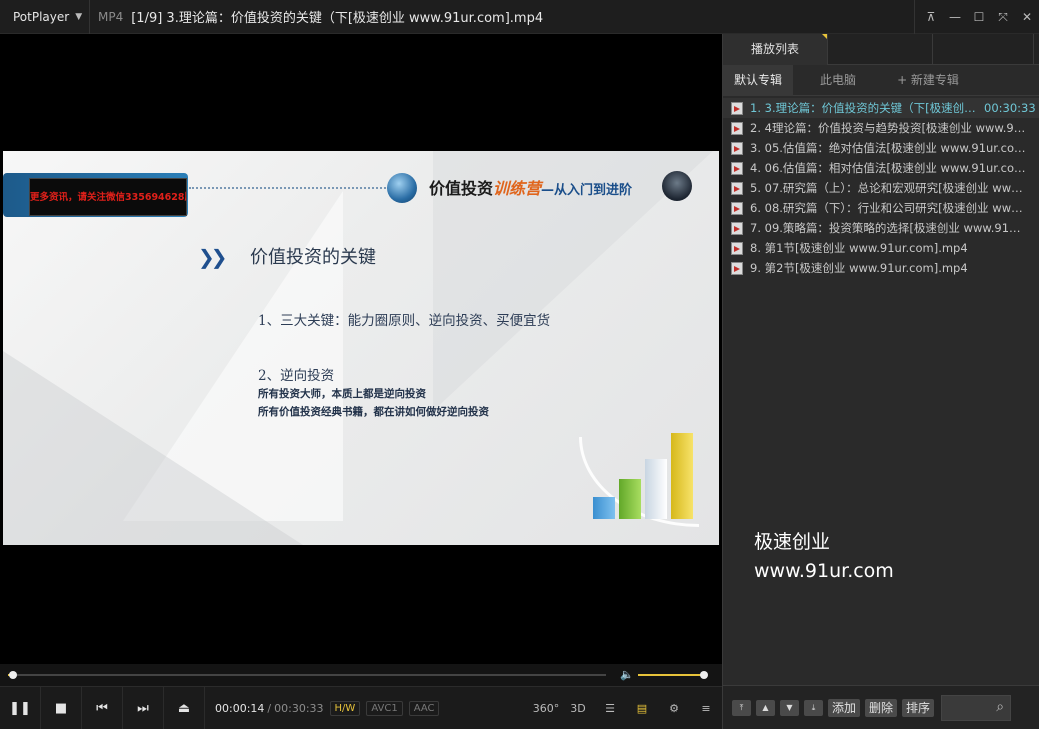 The image size is (1039, 729). Describe the element at coordinates (758, 80) in the screenshot. I see `album-tab-default: 默认专辑` at that location.